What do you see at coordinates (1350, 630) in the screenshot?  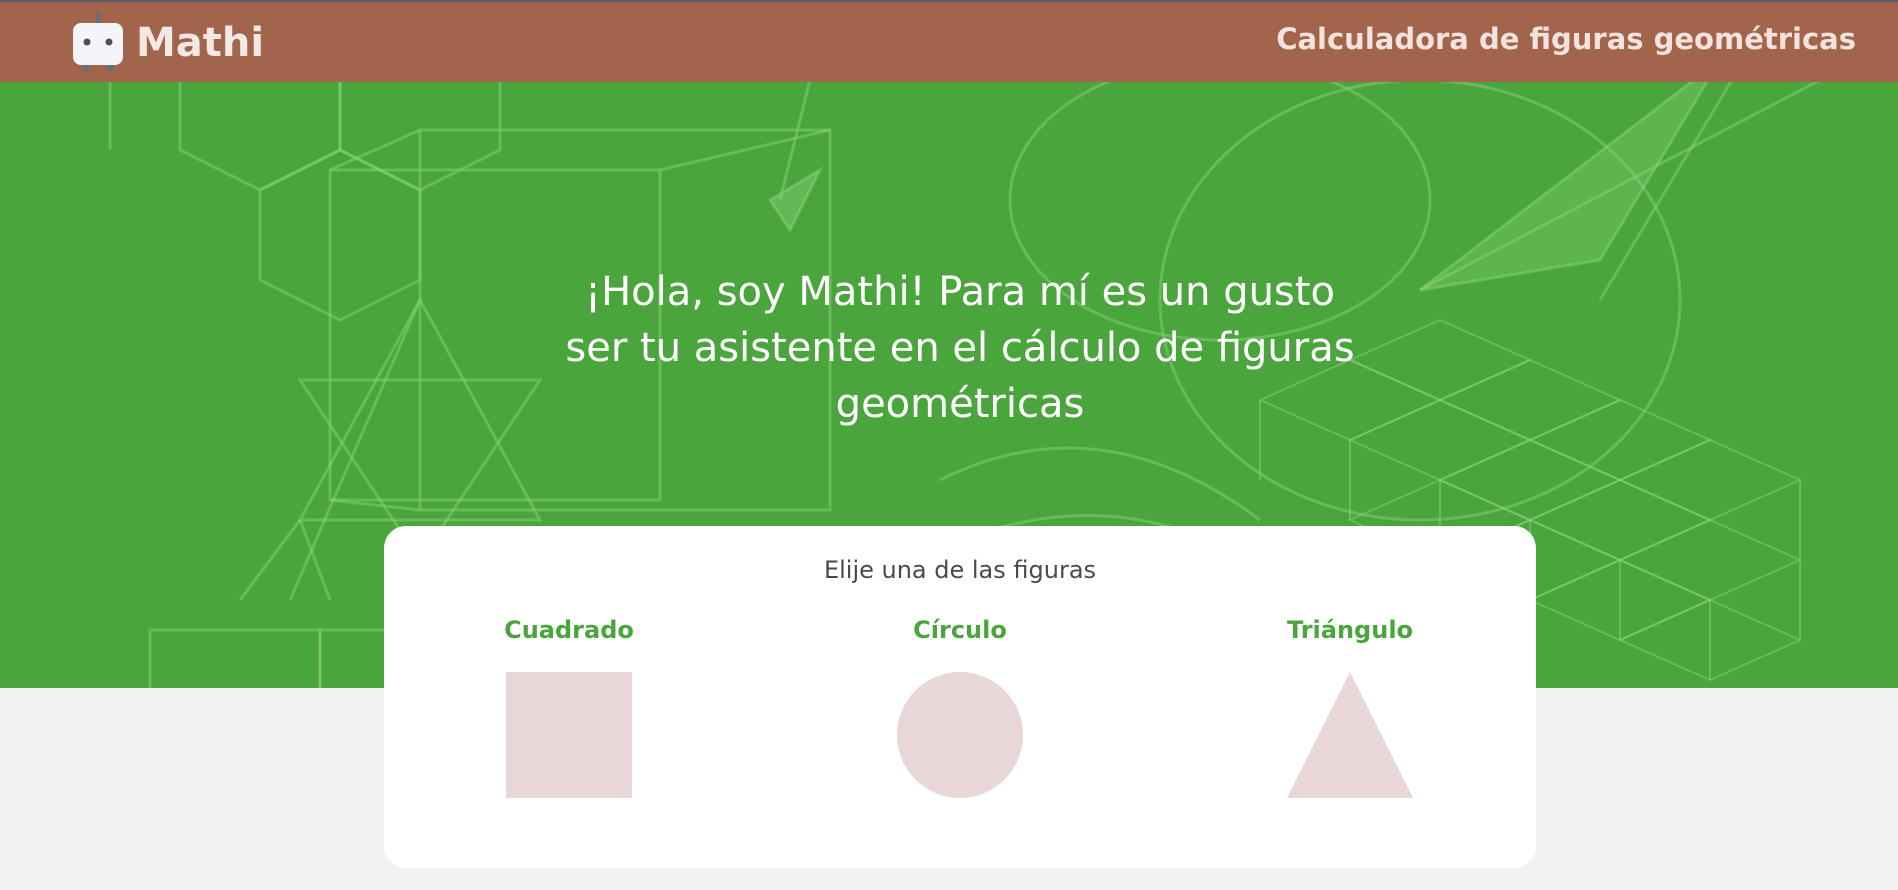 I see `shape-label-triangle: Triángulo` at bounding box center [1350, 630].